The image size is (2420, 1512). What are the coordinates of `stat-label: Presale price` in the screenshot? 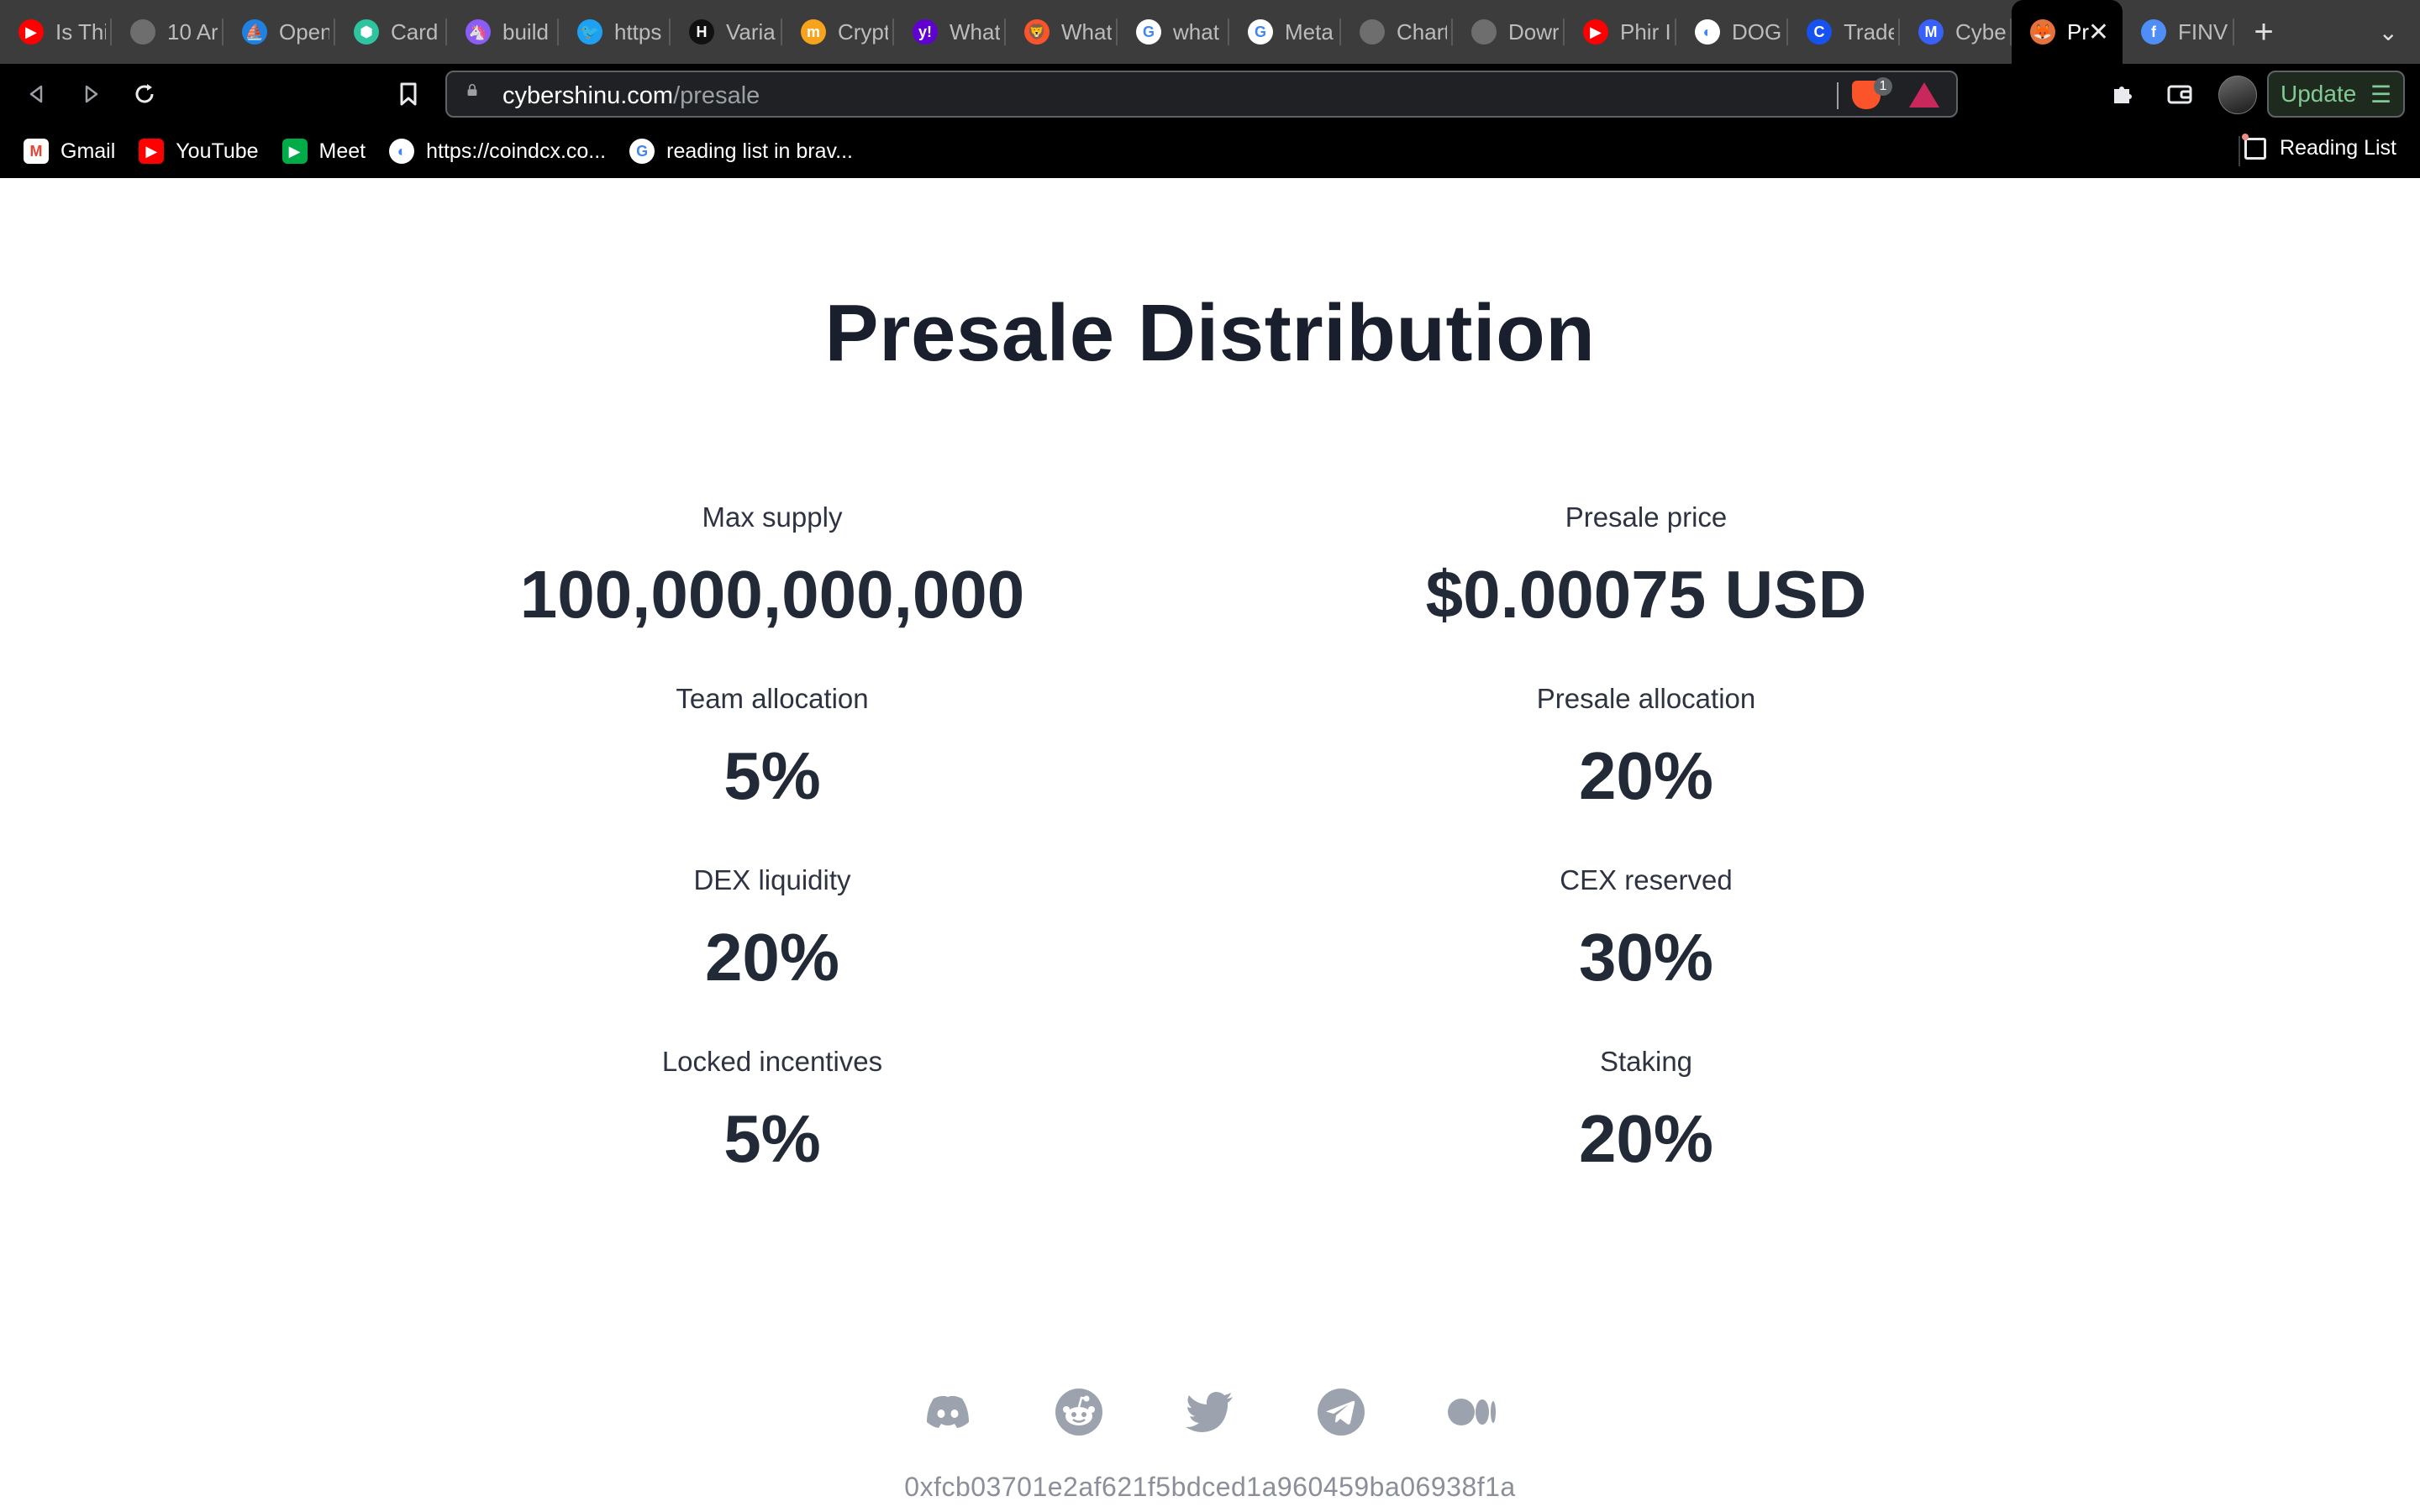 It's located at (1647, 517).